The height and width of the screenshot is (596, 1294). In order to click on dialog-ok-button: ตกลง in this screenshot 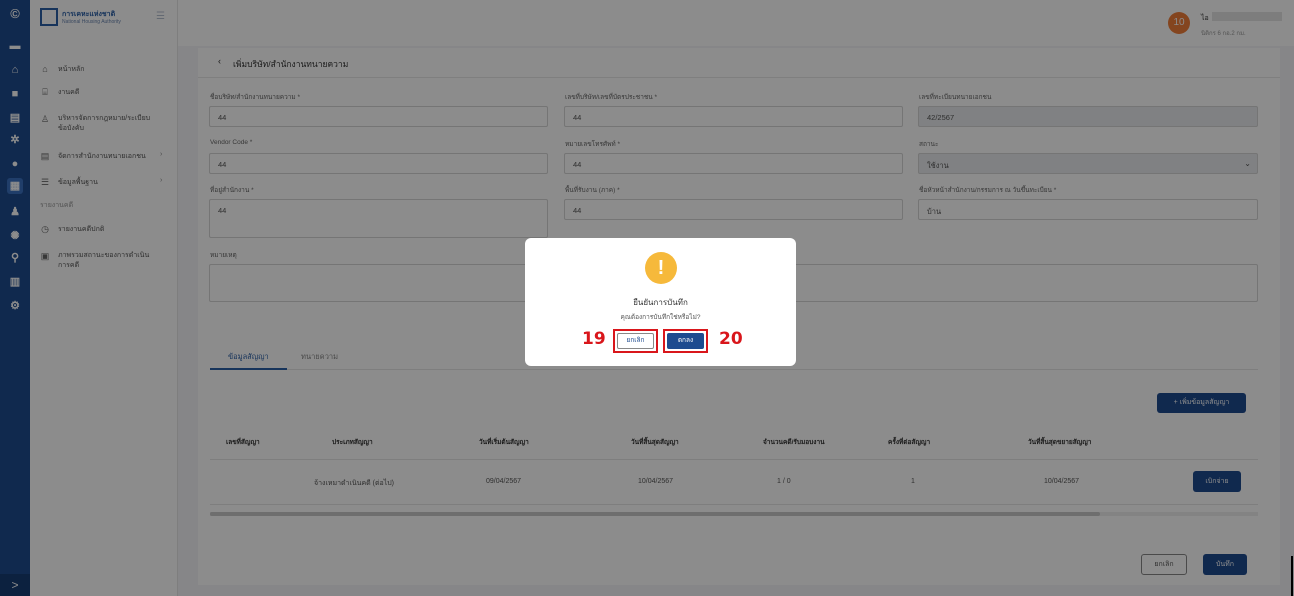, I will do `click(685, 341)`.